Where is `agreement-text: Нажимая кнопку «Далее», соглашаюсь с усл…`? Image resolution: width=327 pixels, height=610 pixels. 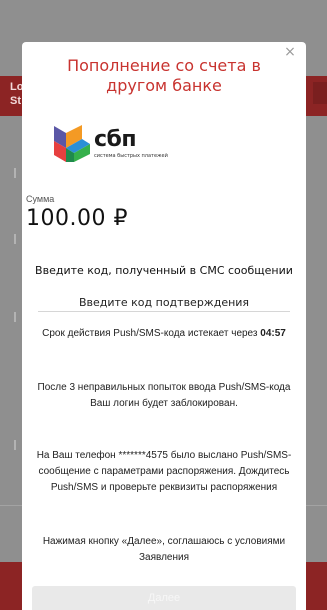 agreement-text: Нажимая кнопку «Далее», соглашаюсь с усл… is located at coordinates (164, 549).